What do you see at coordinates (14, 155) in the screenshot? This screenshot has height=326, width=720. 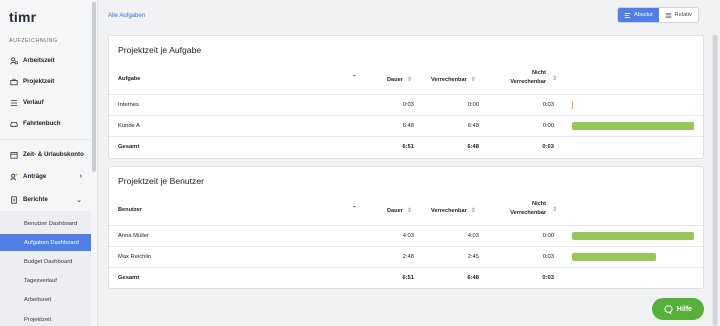 I see `calendar-icon` at bounding box center [14, 155].